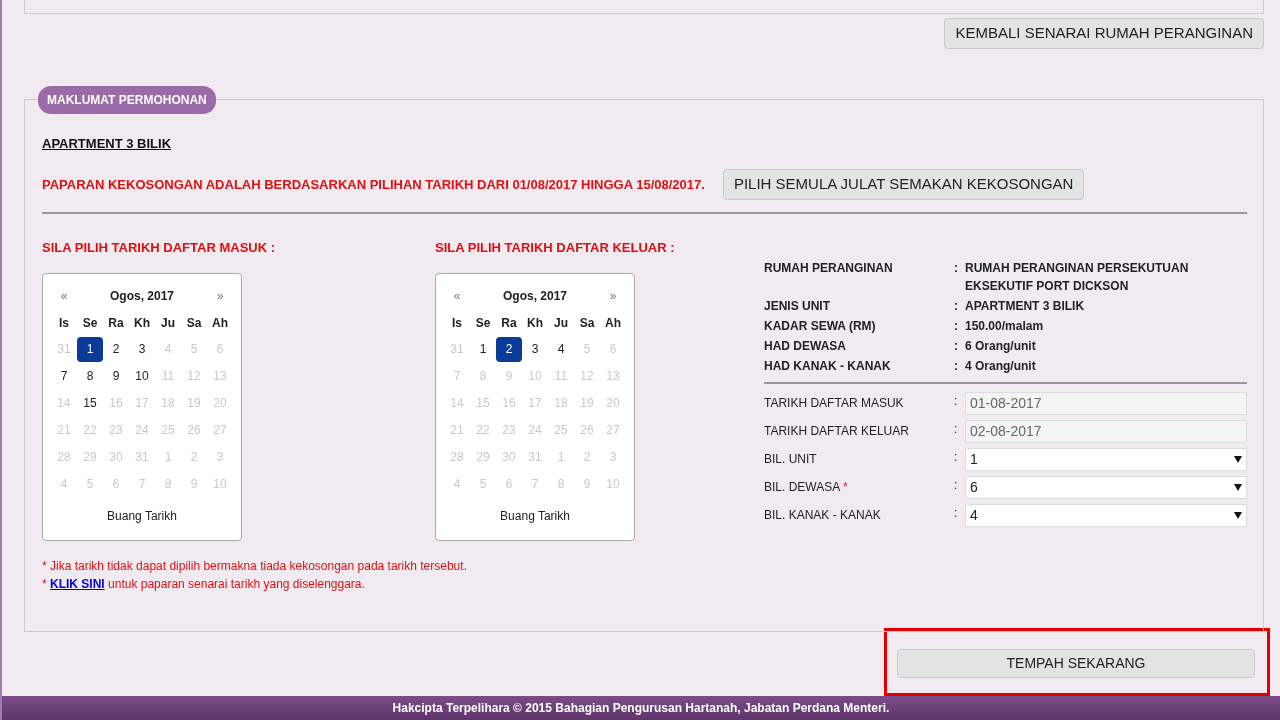 The width and height of the screenshot is (1280, 720). Describe the element at coordinates (805, 345) in the screenshot. I see `summary-label: HAD DEWASA` at that location.